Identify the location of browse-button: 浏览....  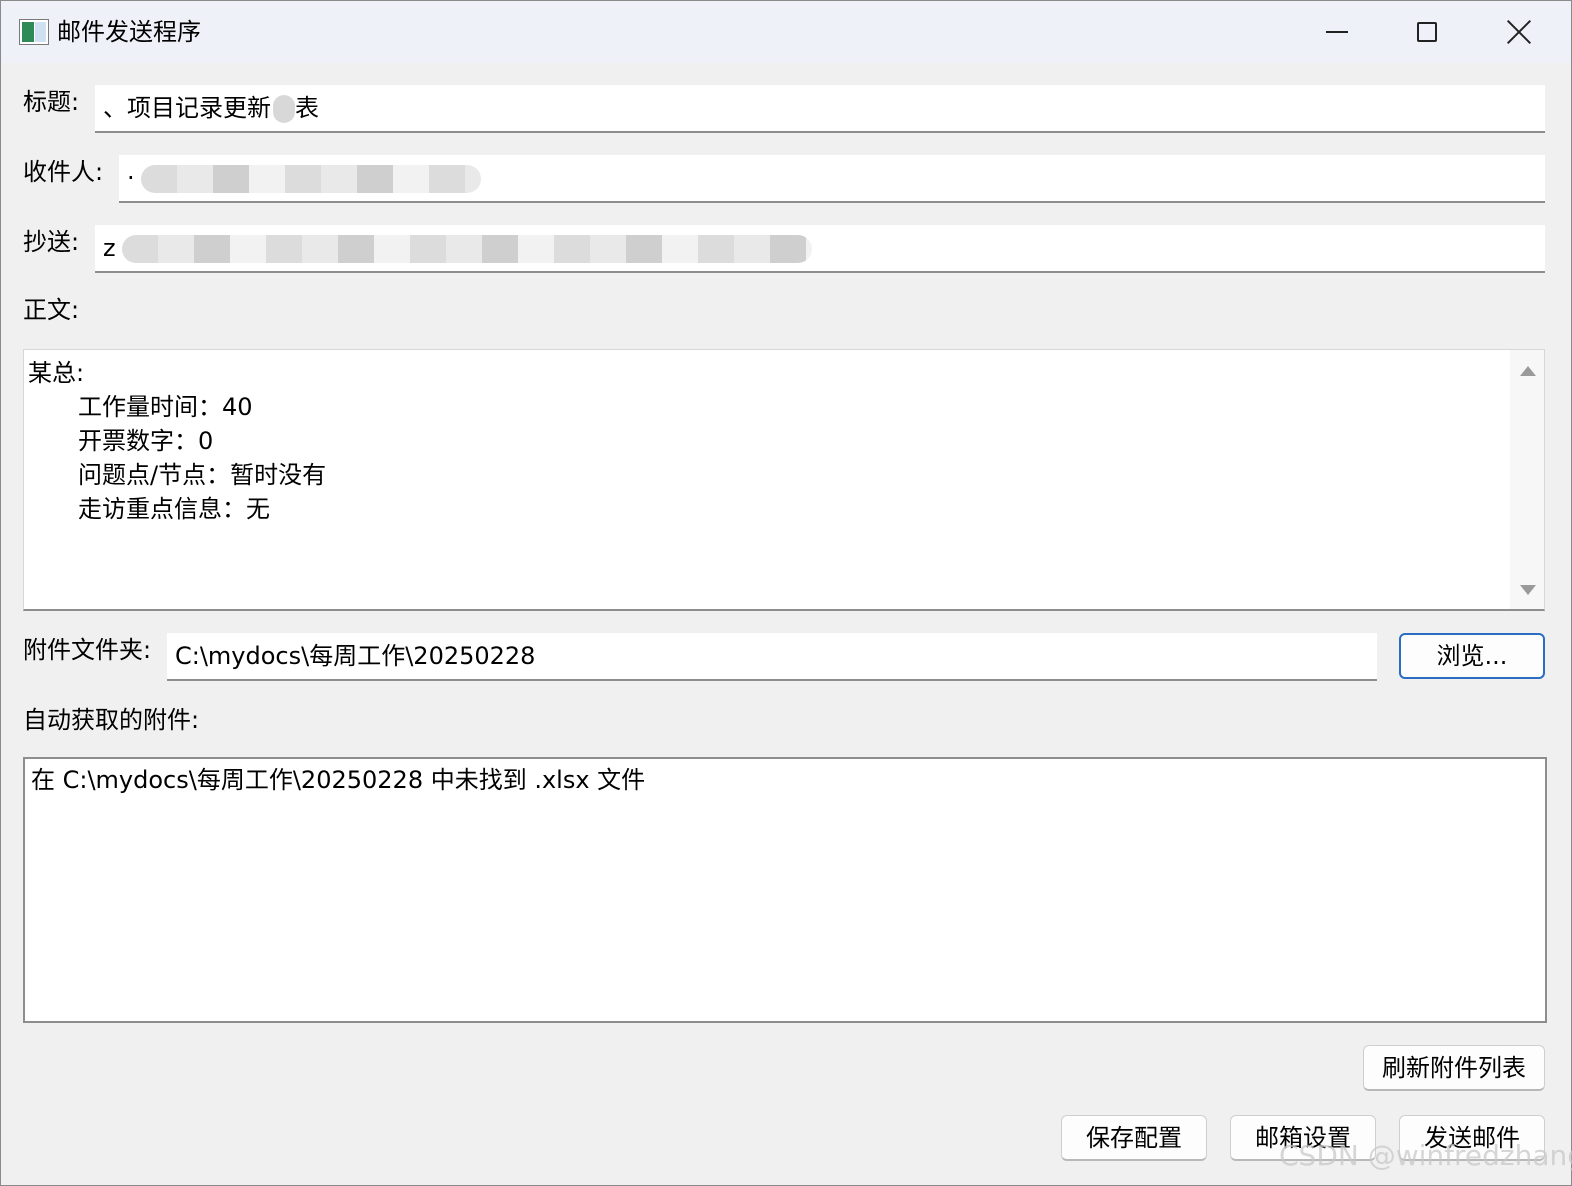
(1472, 656).